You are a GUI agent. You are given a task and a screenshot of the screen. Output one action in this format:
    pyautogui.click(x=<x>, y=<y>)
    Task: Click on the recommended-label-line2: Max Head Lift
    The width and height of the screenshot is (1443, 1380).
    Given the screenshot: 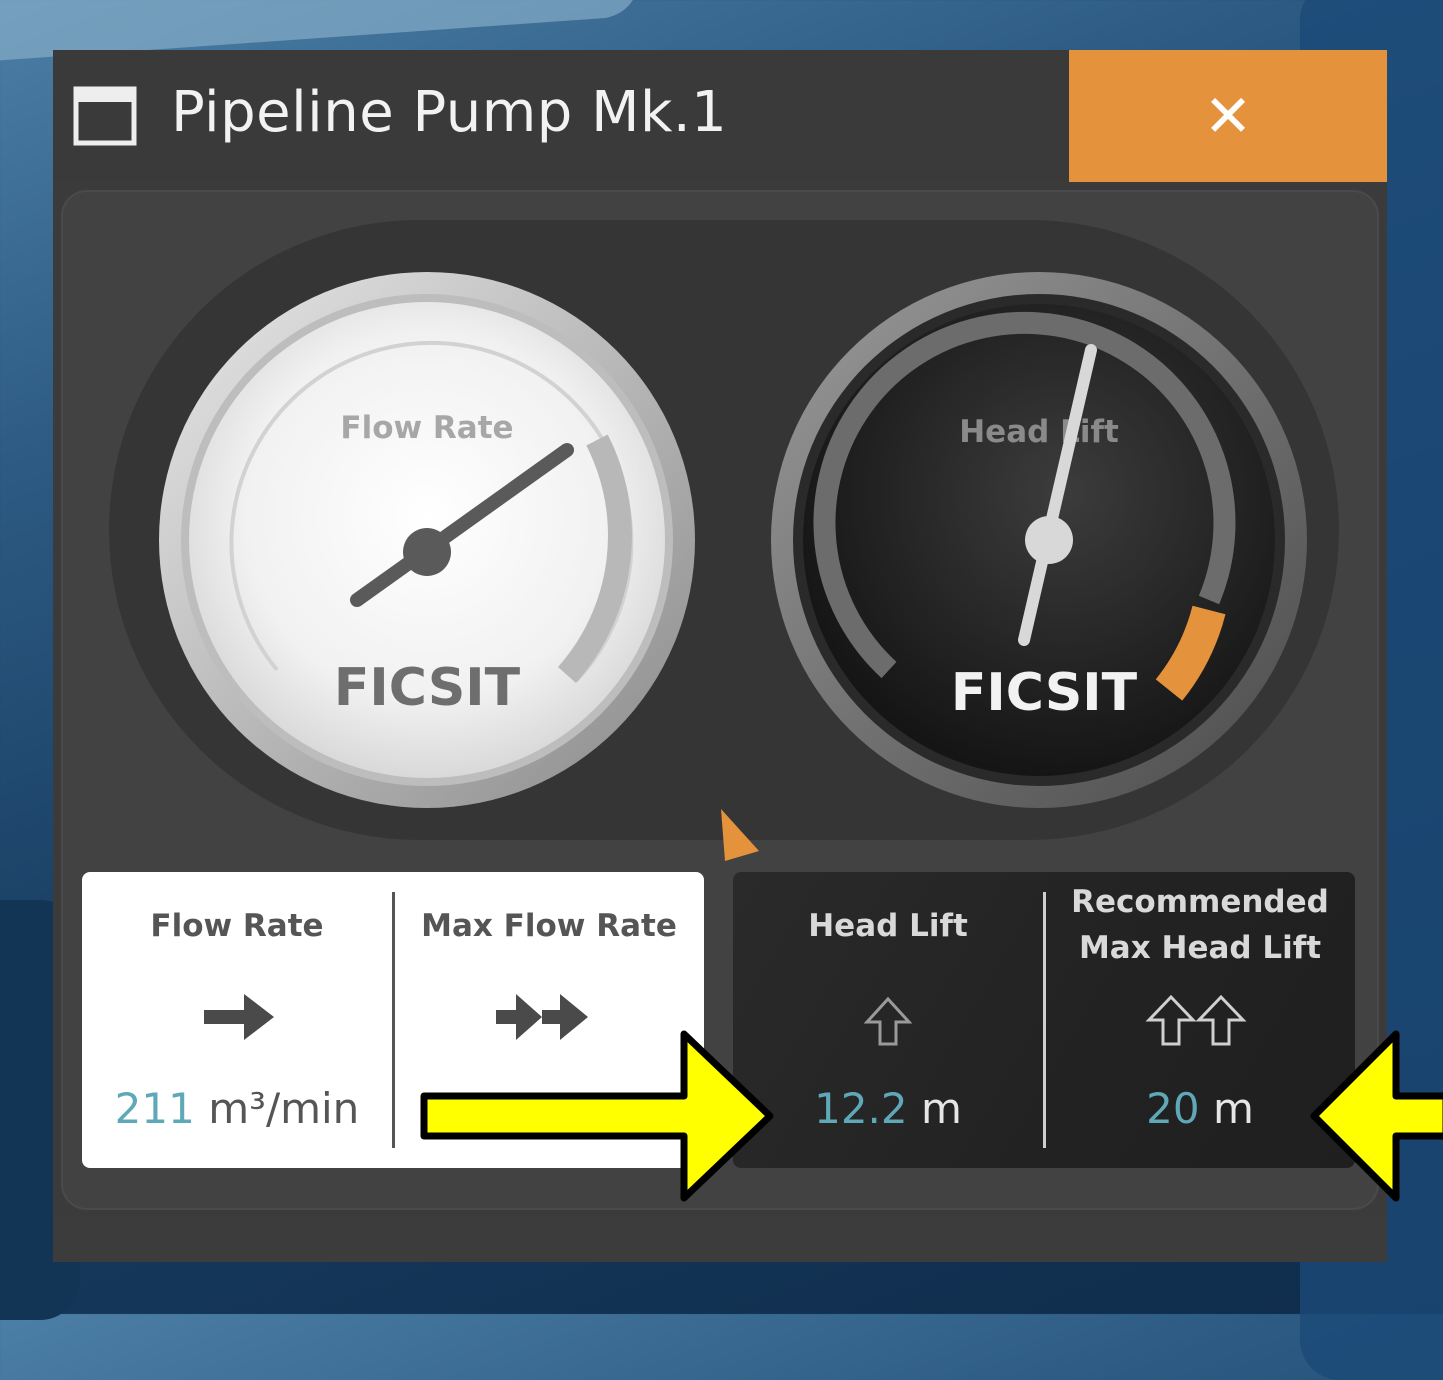 What is the action you would take?
    pyautogui.click(x=1200, y=948)
    